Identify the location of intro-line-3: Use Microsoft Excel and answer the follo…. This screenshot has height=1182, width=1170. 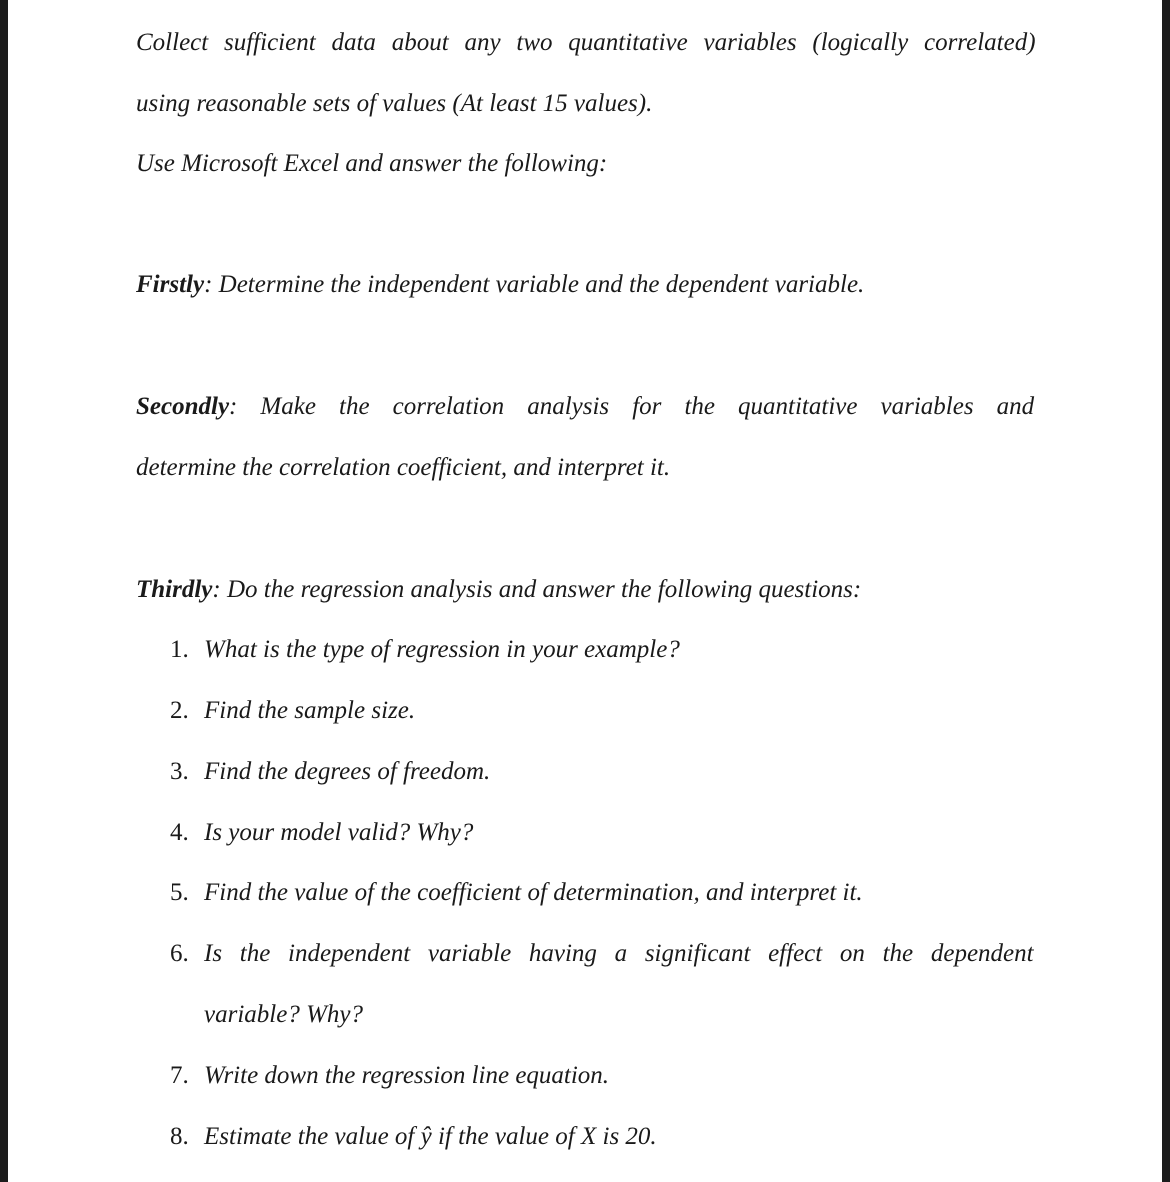
(372, 163).